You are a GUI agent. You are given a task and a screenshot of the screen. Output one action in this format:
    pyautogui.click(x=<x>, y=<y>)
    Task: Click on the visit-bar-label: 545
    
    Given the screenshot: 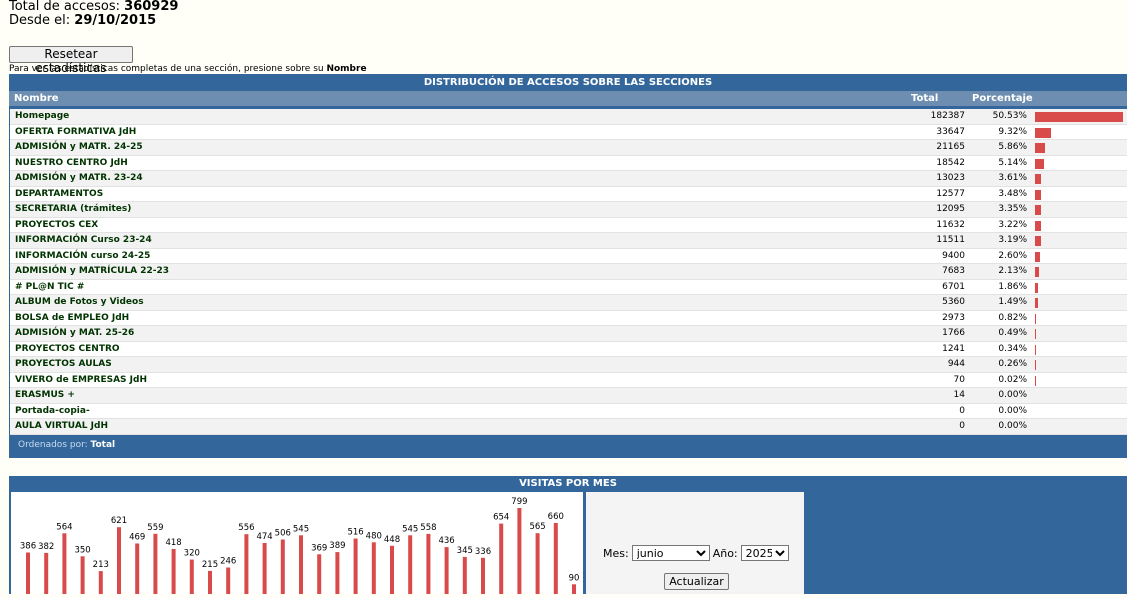 What is the action you would take?
    pyautogui.click(x=301, y=529)
    